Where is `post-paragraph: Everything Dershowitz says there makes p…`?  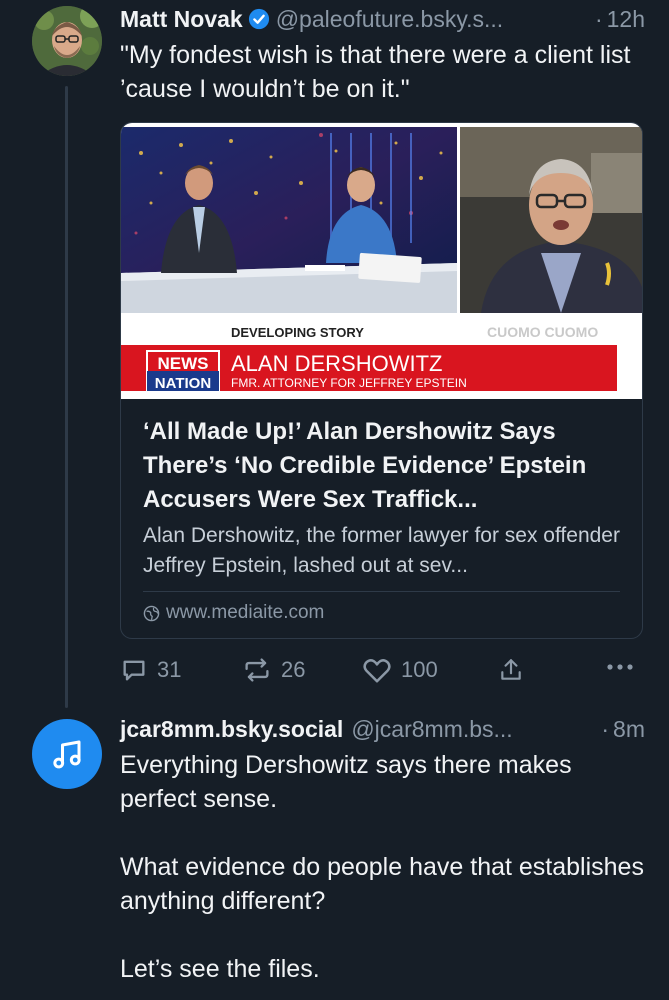 post-paragraph: Everything Dershowitz says there makes p… is located at coordinates (346, 782).